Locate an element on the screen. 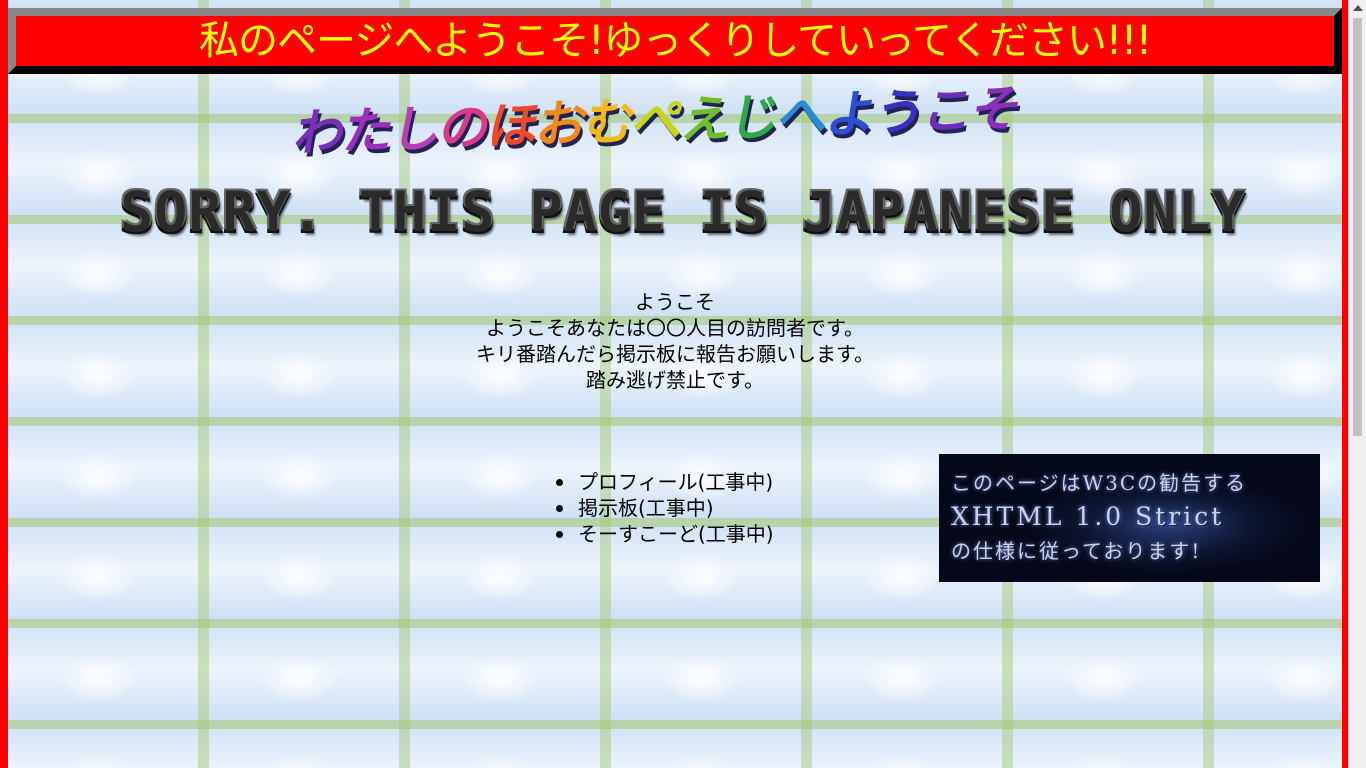 The width and height of the screenshot is (1366, 768). no-hit-and-run-line: 踏み逃げ禁止です。 is located at coordinates (675, 380).